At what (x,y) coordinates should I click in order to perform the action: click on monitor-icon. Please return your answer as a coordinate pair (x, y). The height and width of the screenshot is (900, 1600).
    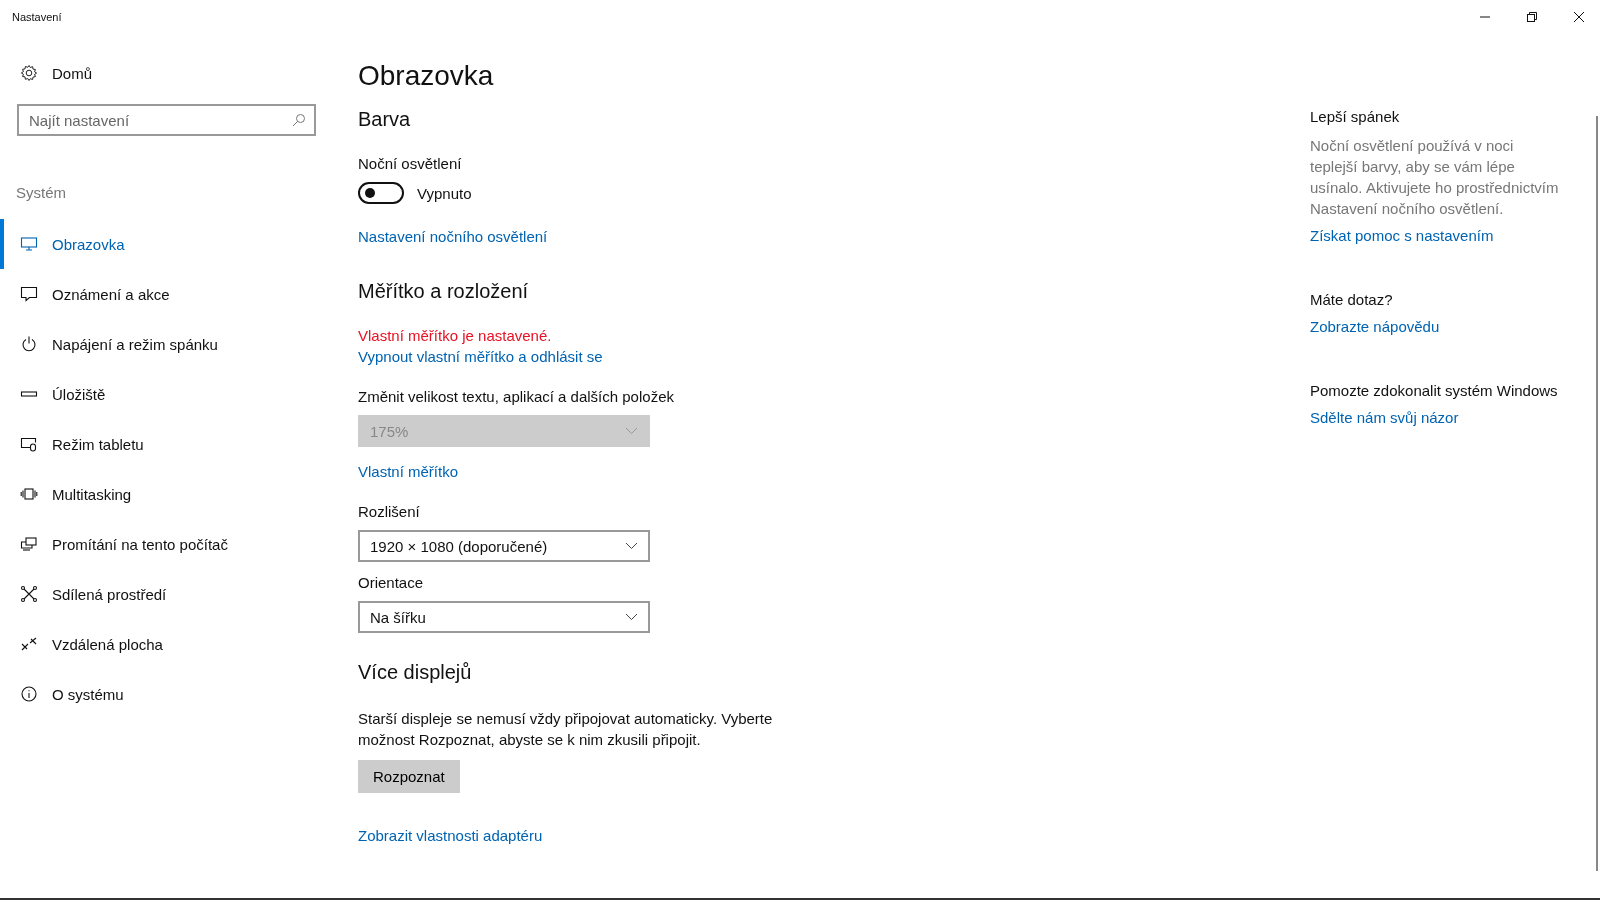
    Looking at the image, I should click on (29, 244).